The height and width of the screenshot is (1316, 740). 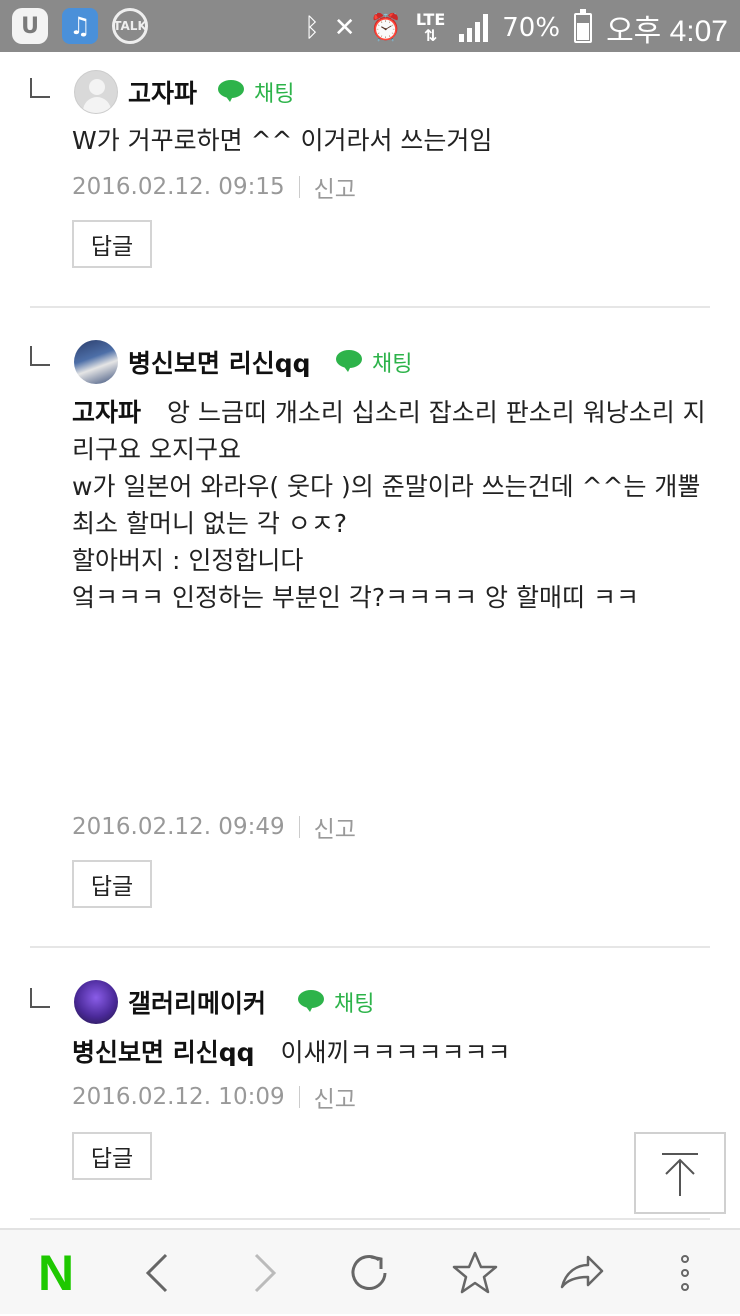 What do you see at coordinates (583, 26) in the screenshot?
I see `battery-icon` at bounding box center [583, 26].